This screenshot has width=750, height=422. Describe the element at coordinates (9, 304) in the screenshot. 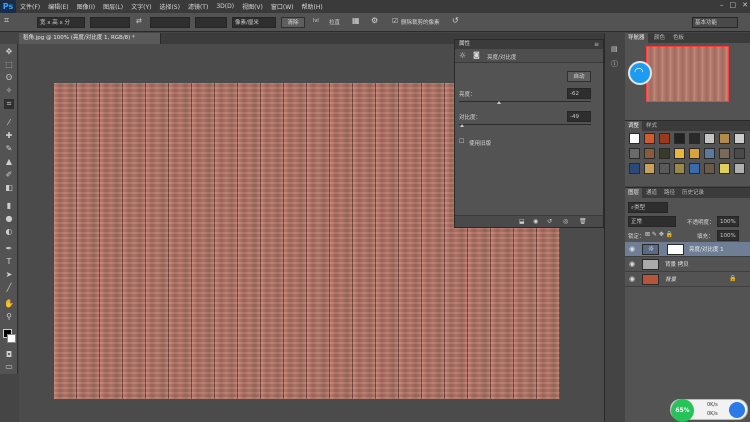

I see `hand-tool-icon: ✋` at that location.